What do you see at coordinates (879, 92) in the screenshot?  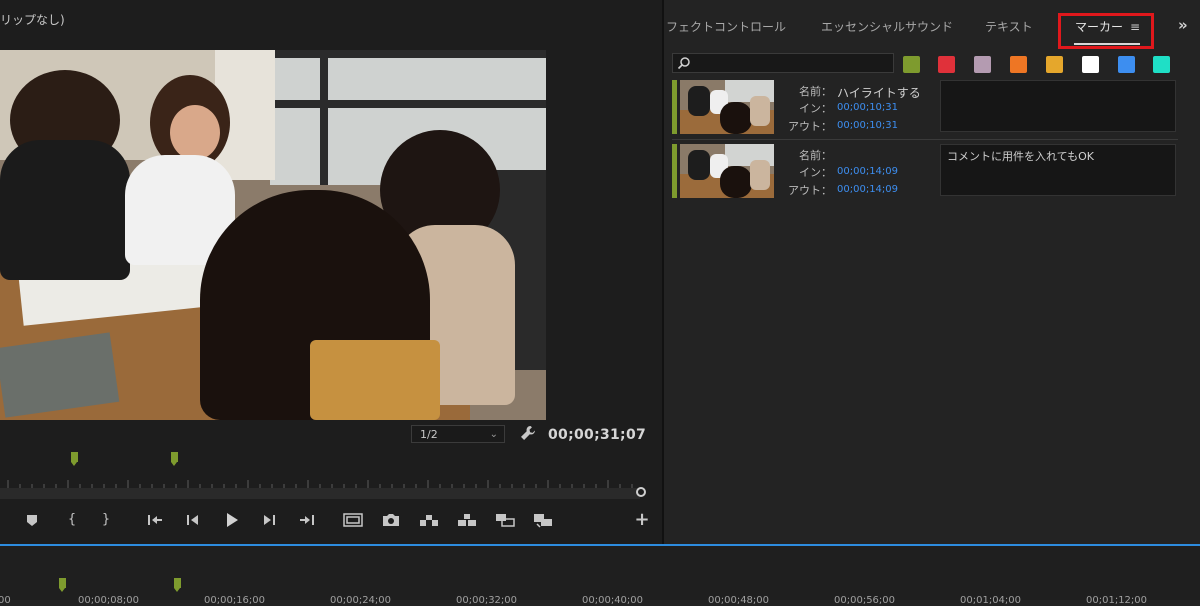 I see `marker-name-value: ハイライトする` at bounding box center [879, 92].